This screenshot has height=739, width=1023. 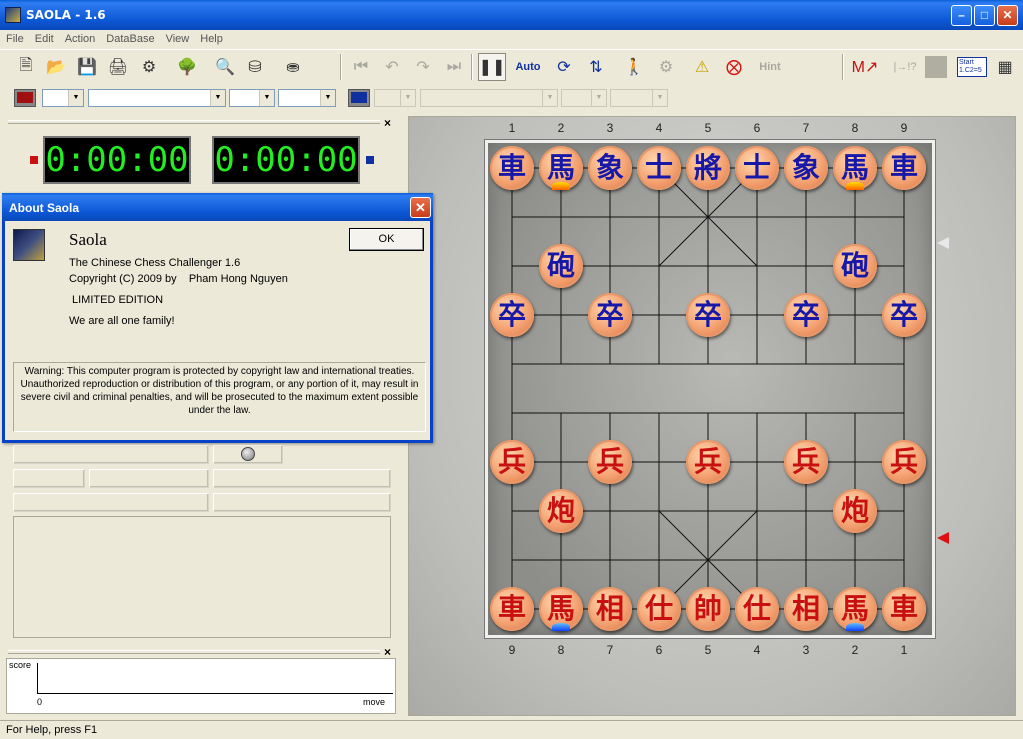 What do you see at coordinates (386, 239) in the screenshot?
I see `ok-button: OK` at bounding box center [386, 239].